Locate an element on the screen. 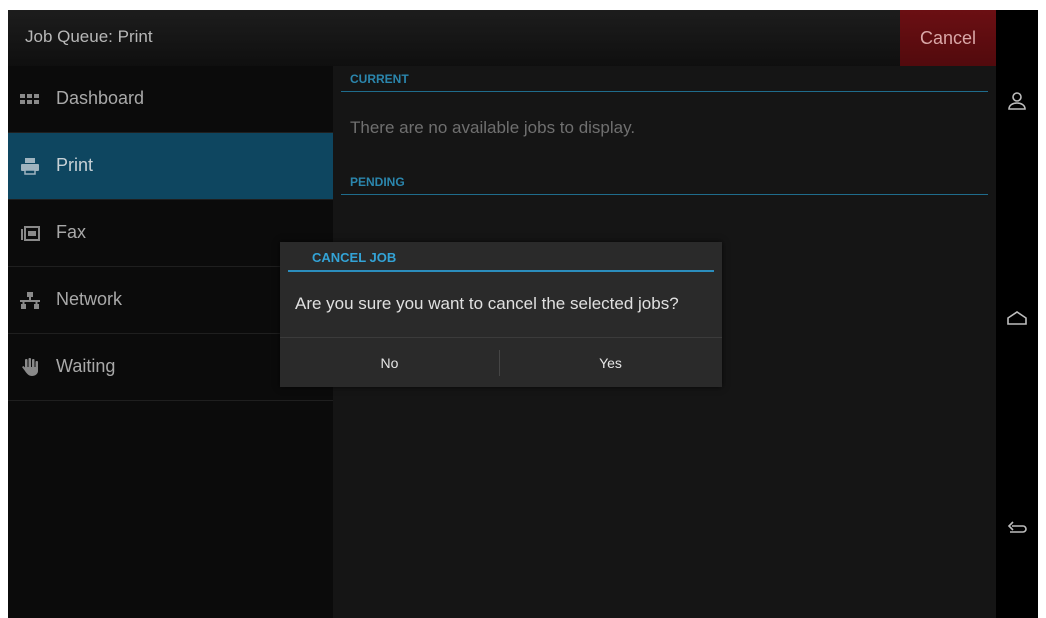  dialog-title-bar: CANCEL JOB is located at coordinates (501, 257).